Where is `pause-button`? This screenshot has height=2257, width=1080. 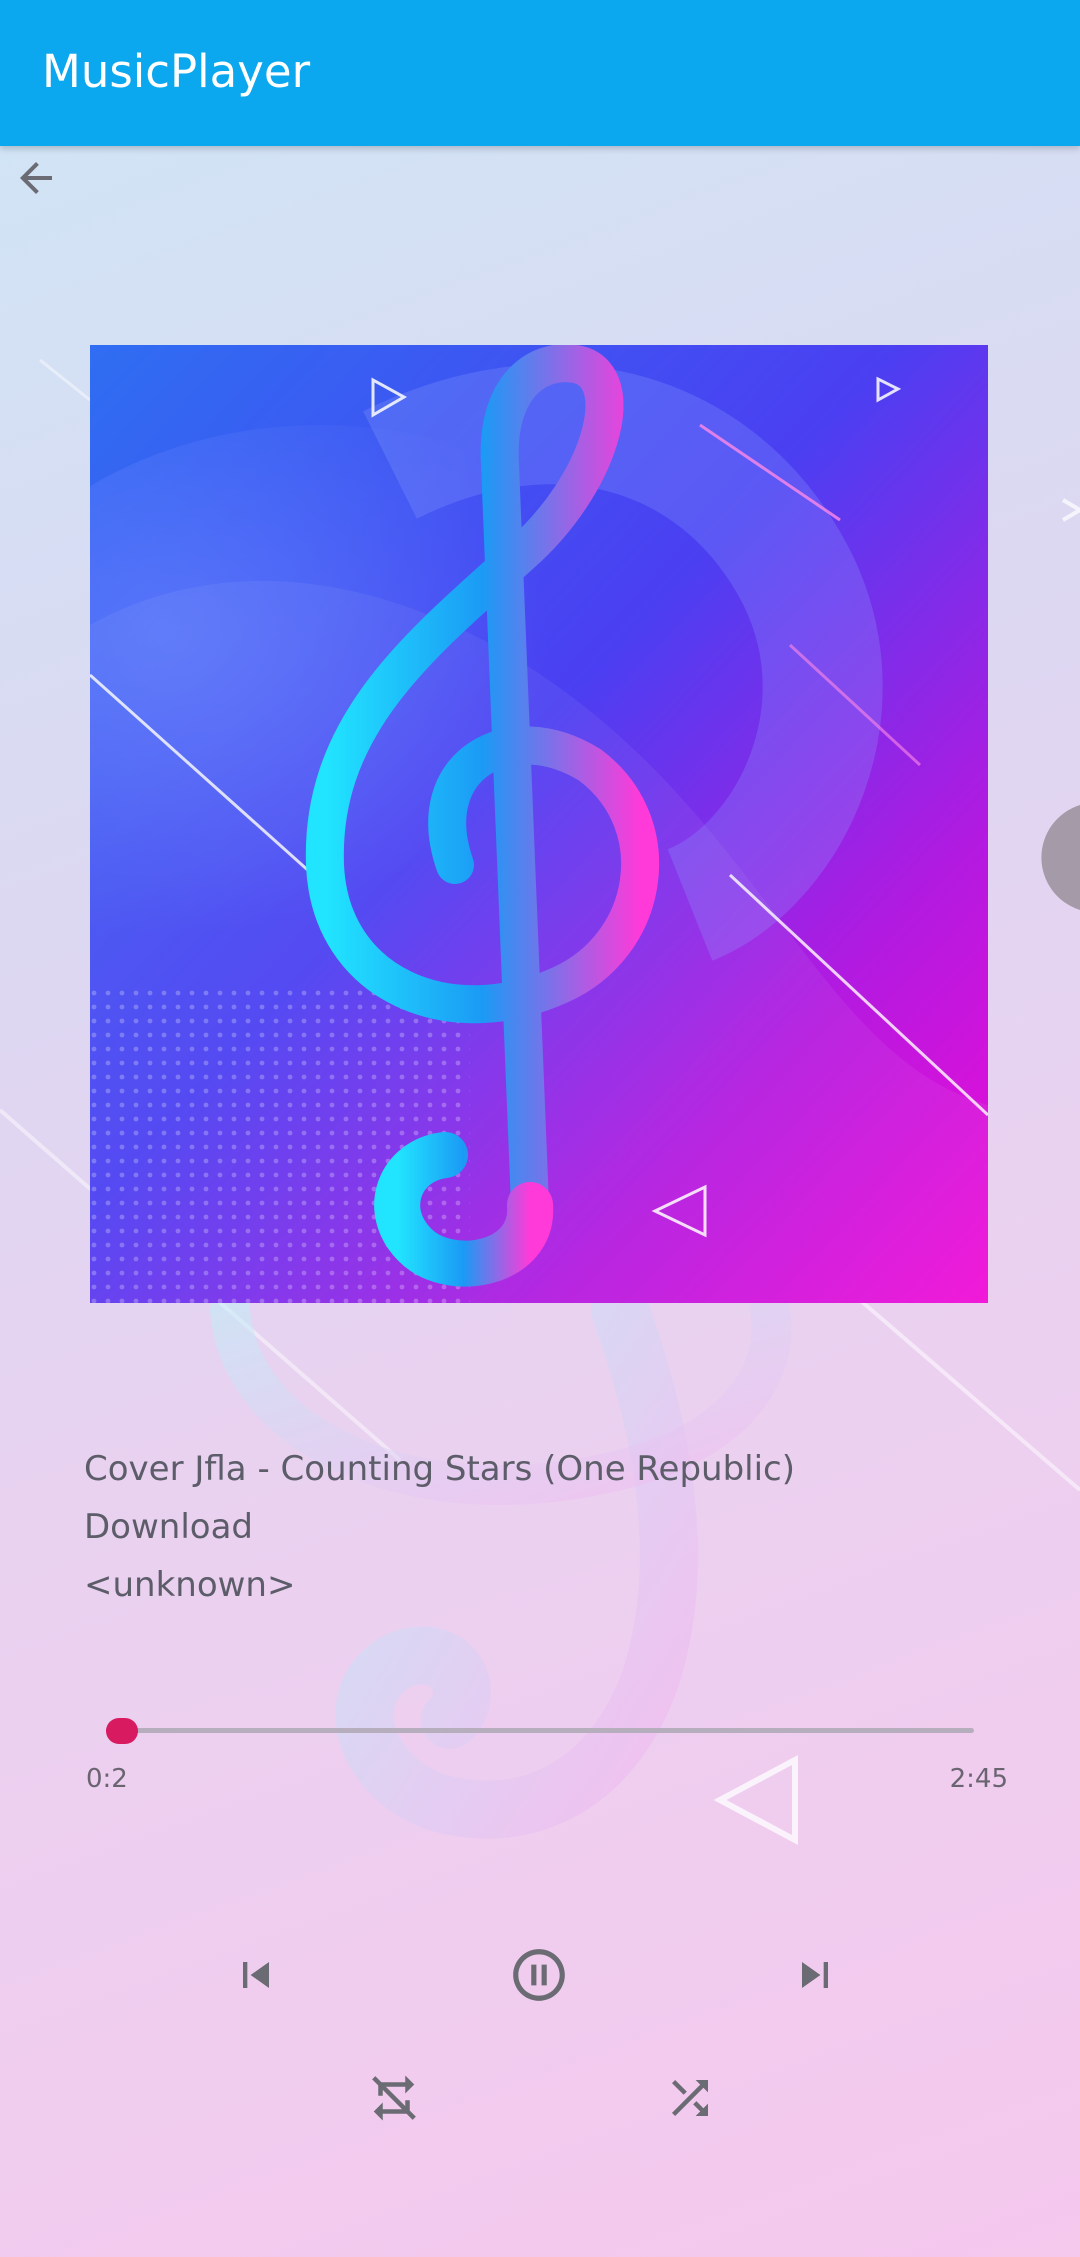 pause-button is located at coordinates (539, 1975).